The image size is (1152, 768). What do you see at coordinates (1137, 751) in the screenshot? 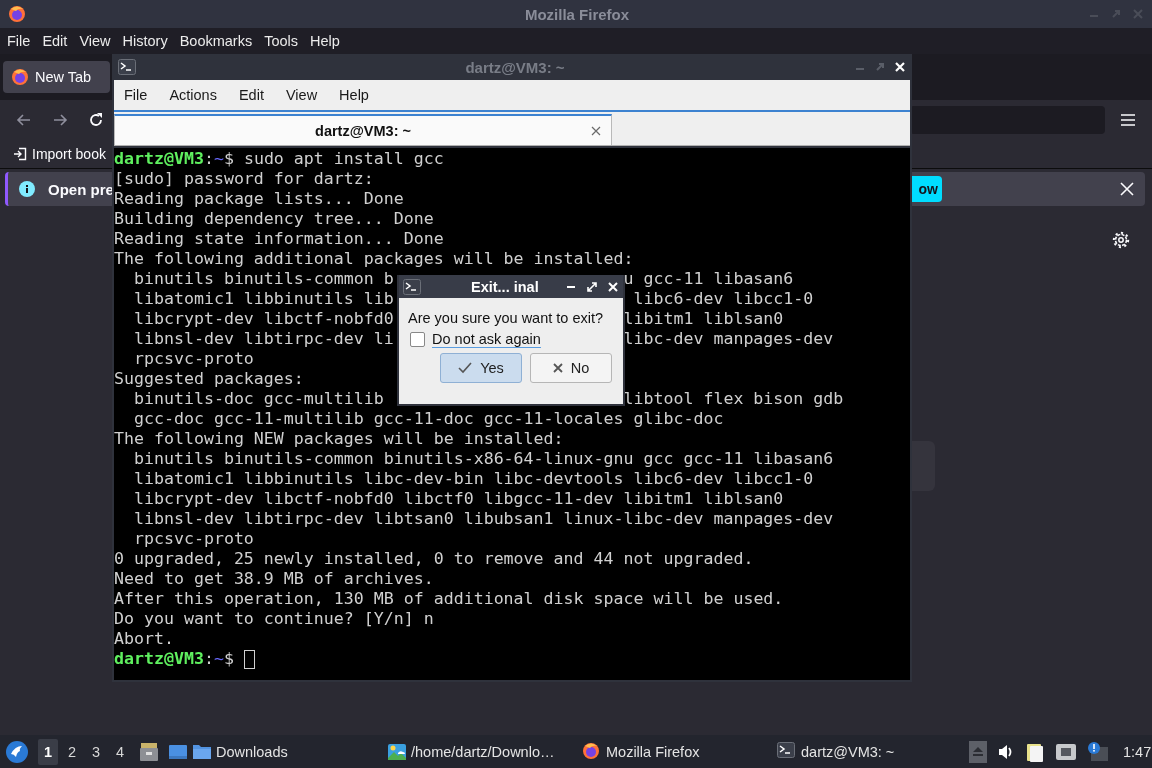
I see `clock: 1:47` at bounding box center [1137, 751].